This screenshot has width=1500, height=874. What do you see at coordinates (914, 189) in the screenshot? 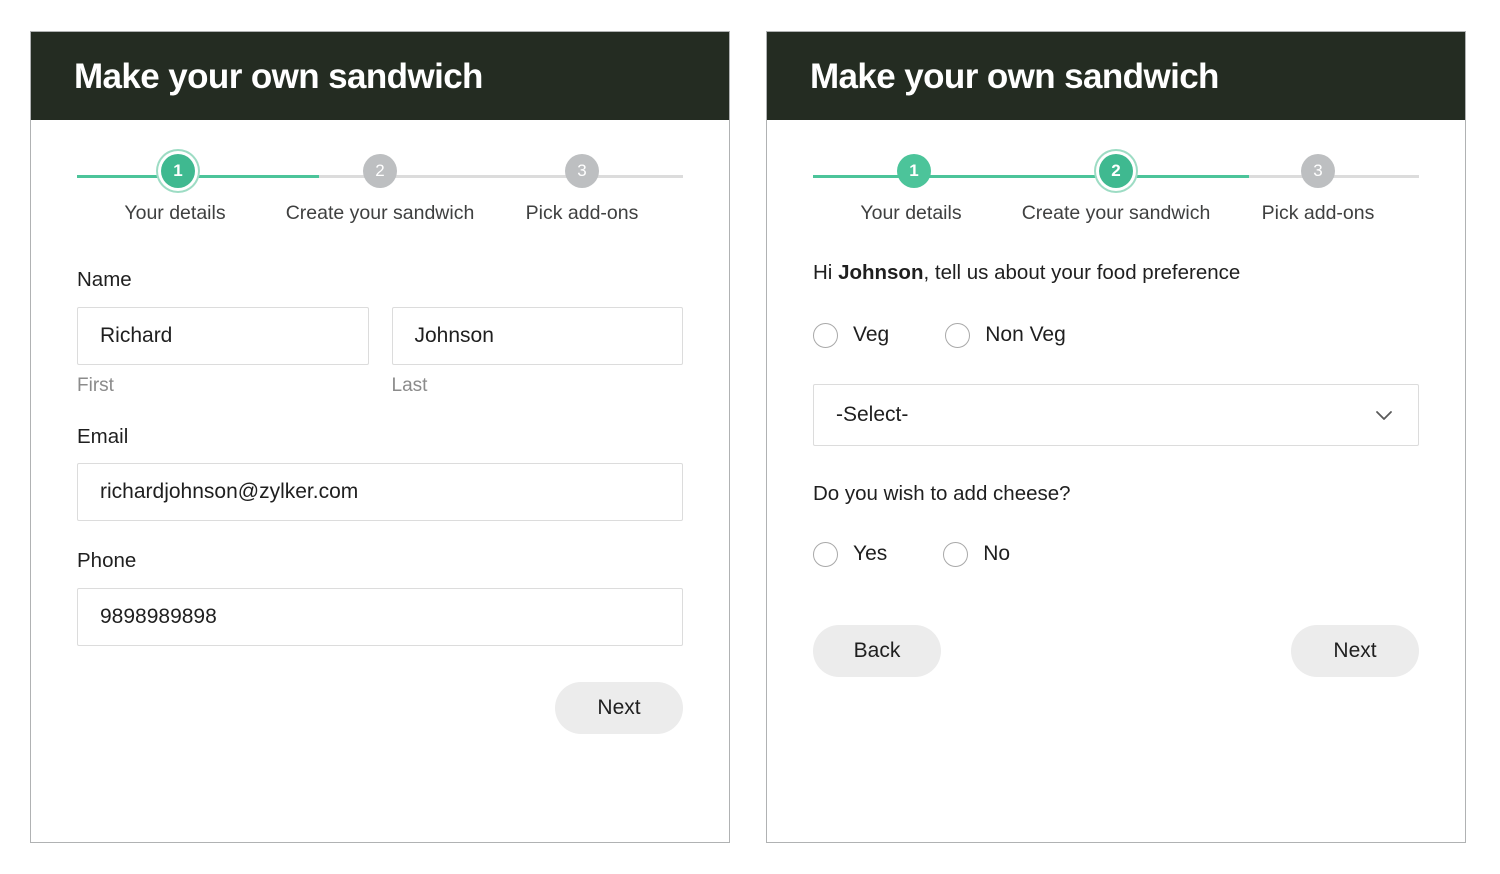
I see `step-item-1-b: 1 Your details` at bounding box center [914, 189].